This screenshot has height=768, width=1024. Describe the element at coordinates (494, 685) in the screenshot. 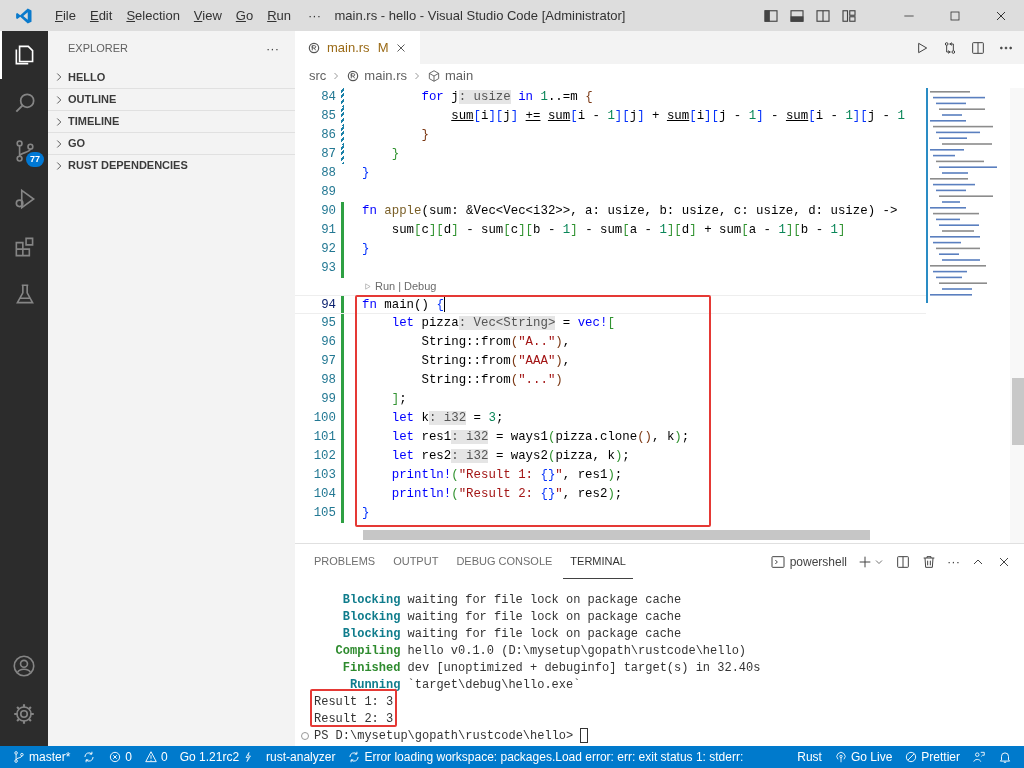

I see `terminal-line: `target\debug\hello.exe`` at that location.